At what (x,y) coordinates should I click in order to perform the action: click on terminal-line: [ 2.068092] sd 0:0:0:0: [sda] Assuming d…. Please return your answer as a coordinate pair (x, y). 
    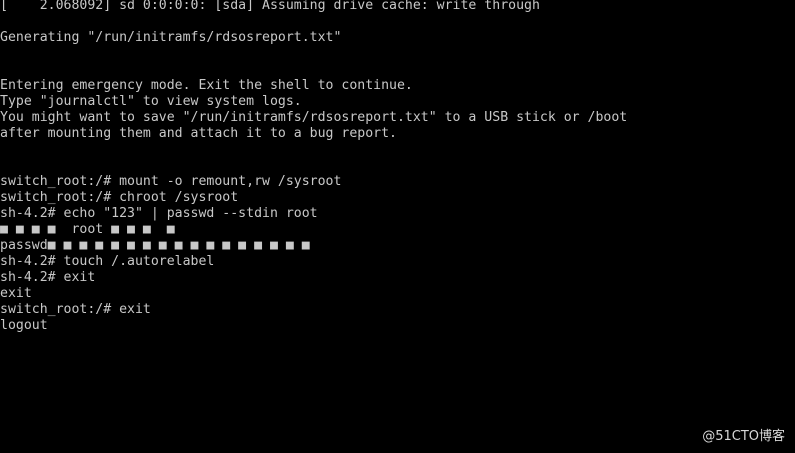
    Looking at the image, I should click on (270, 6).